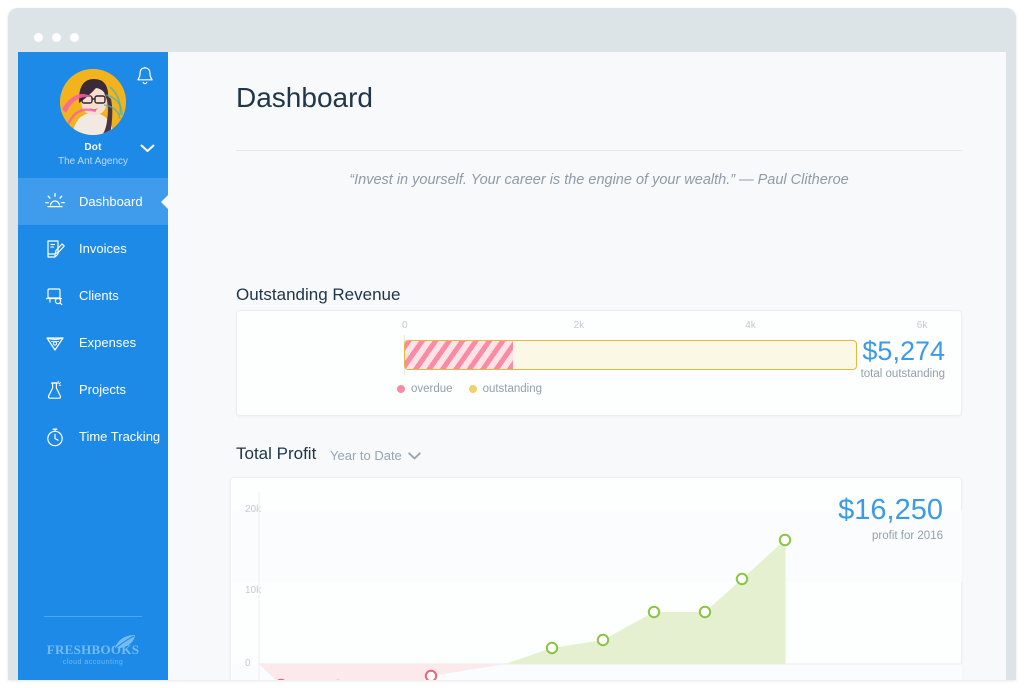  What do you see at coordinates (405, 325) in the screenshot?
I see `x-axis-tick: 0` at bounding box center [405, 325].